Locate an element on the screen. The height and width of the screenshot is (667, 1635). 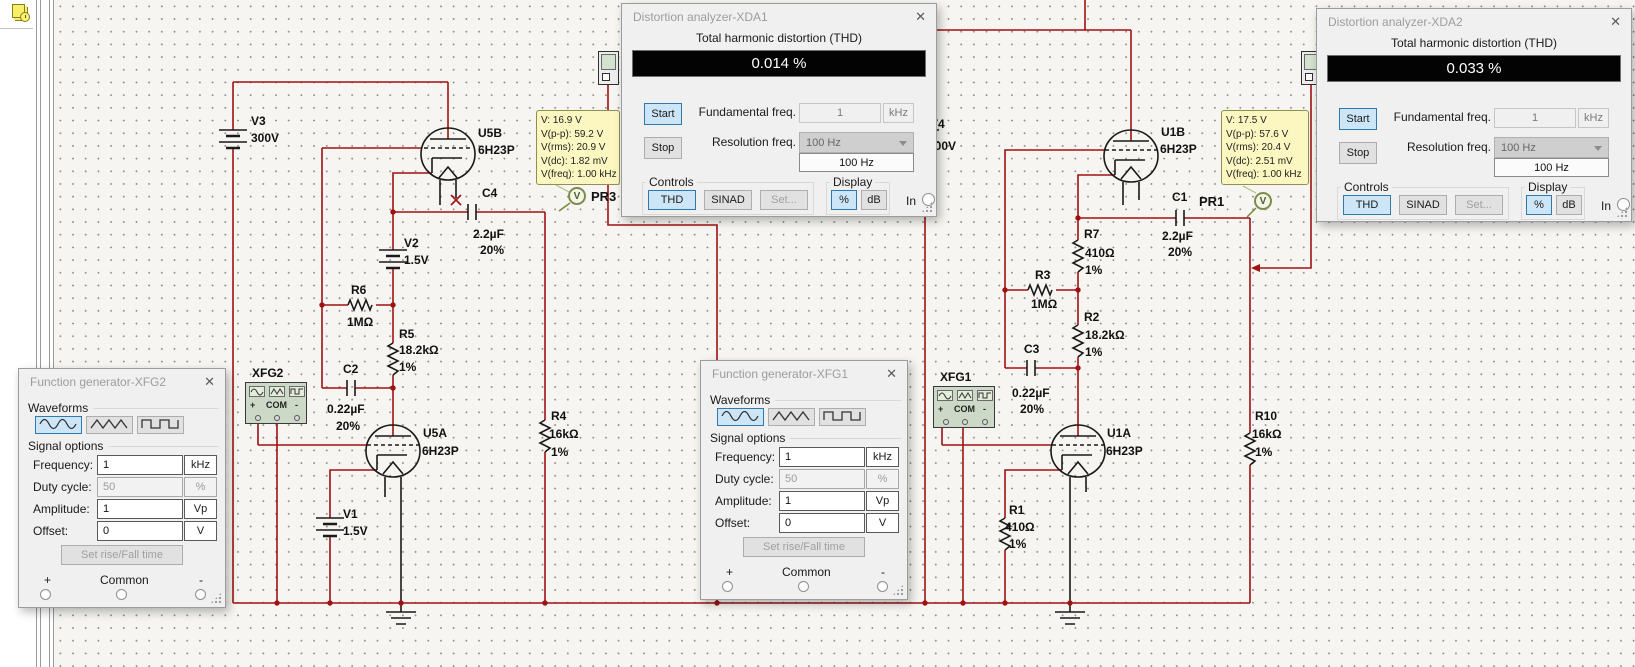
component-label: V2 is located at coordinates (411, 243).